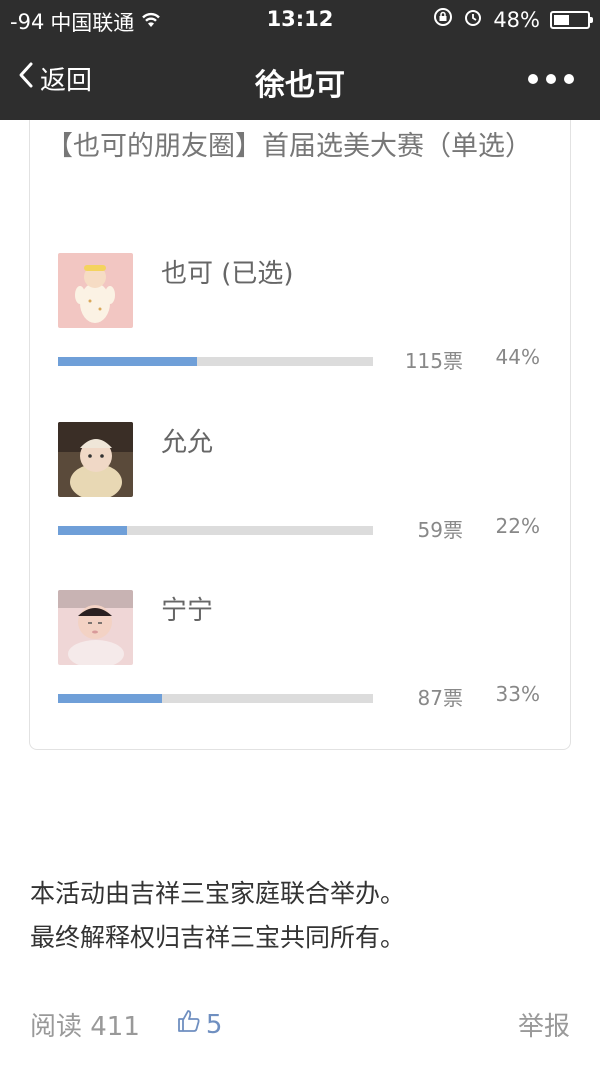 This screenshot has height=1065, width=600. I want to click on report-link: 举报, so click(544, 1024).